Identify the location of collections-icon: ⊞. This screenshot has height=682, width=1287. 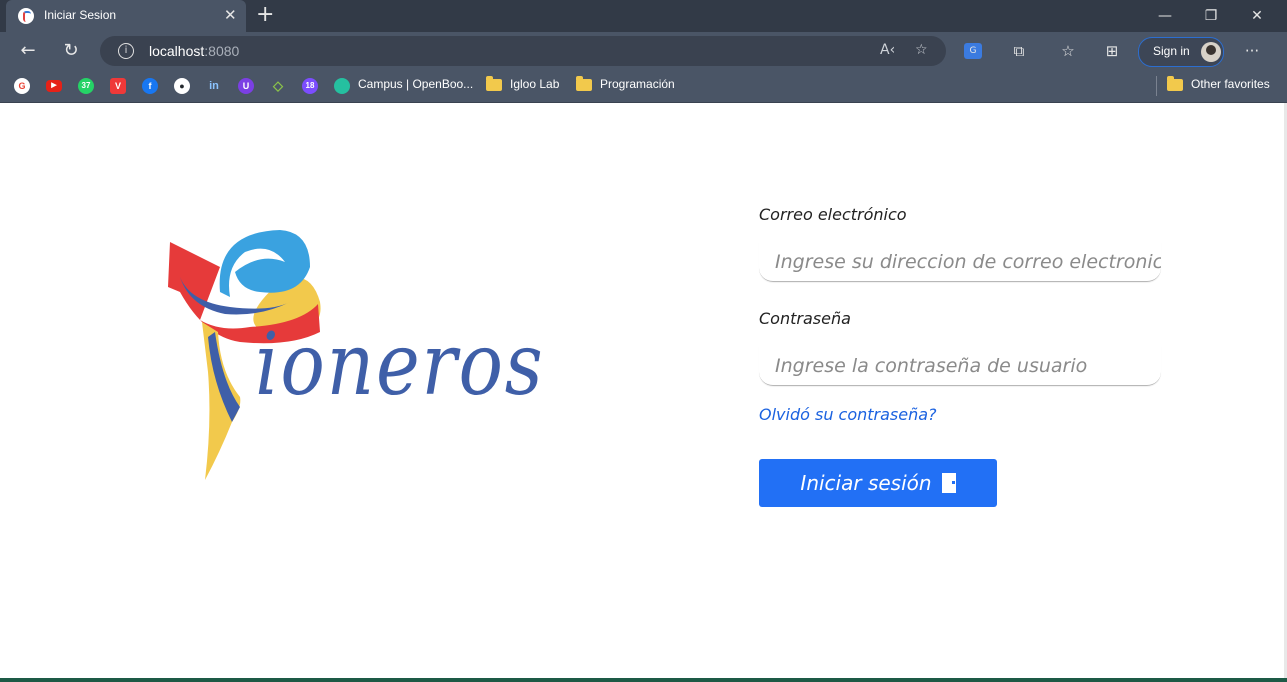
(1112, 51).